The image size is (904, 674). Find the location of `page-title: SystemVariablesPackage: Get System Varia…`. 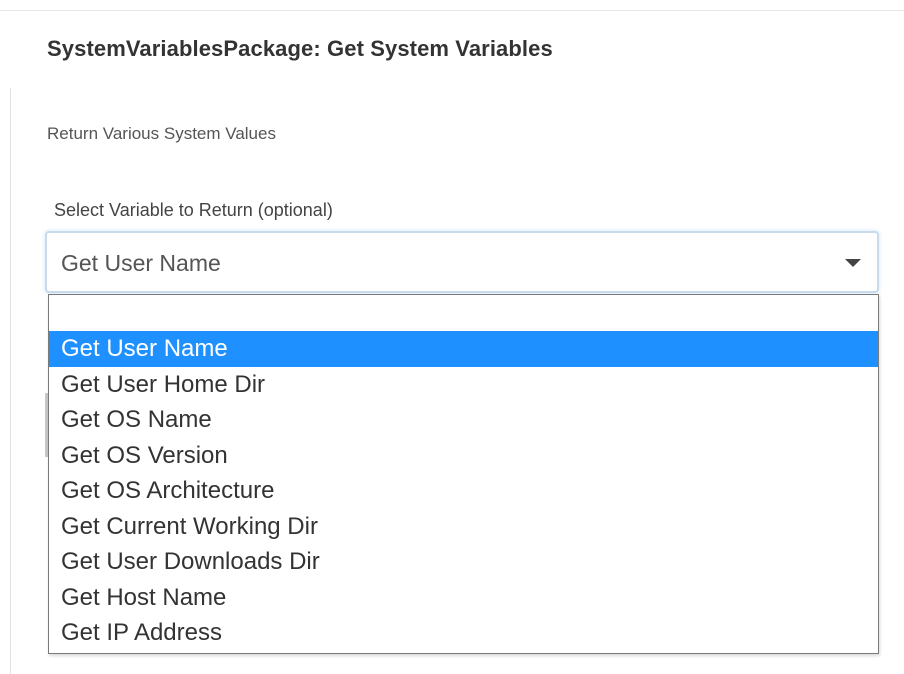

page-title: SystemVariablesPackage: Get System Varia… is located at coordinates (300, 48).